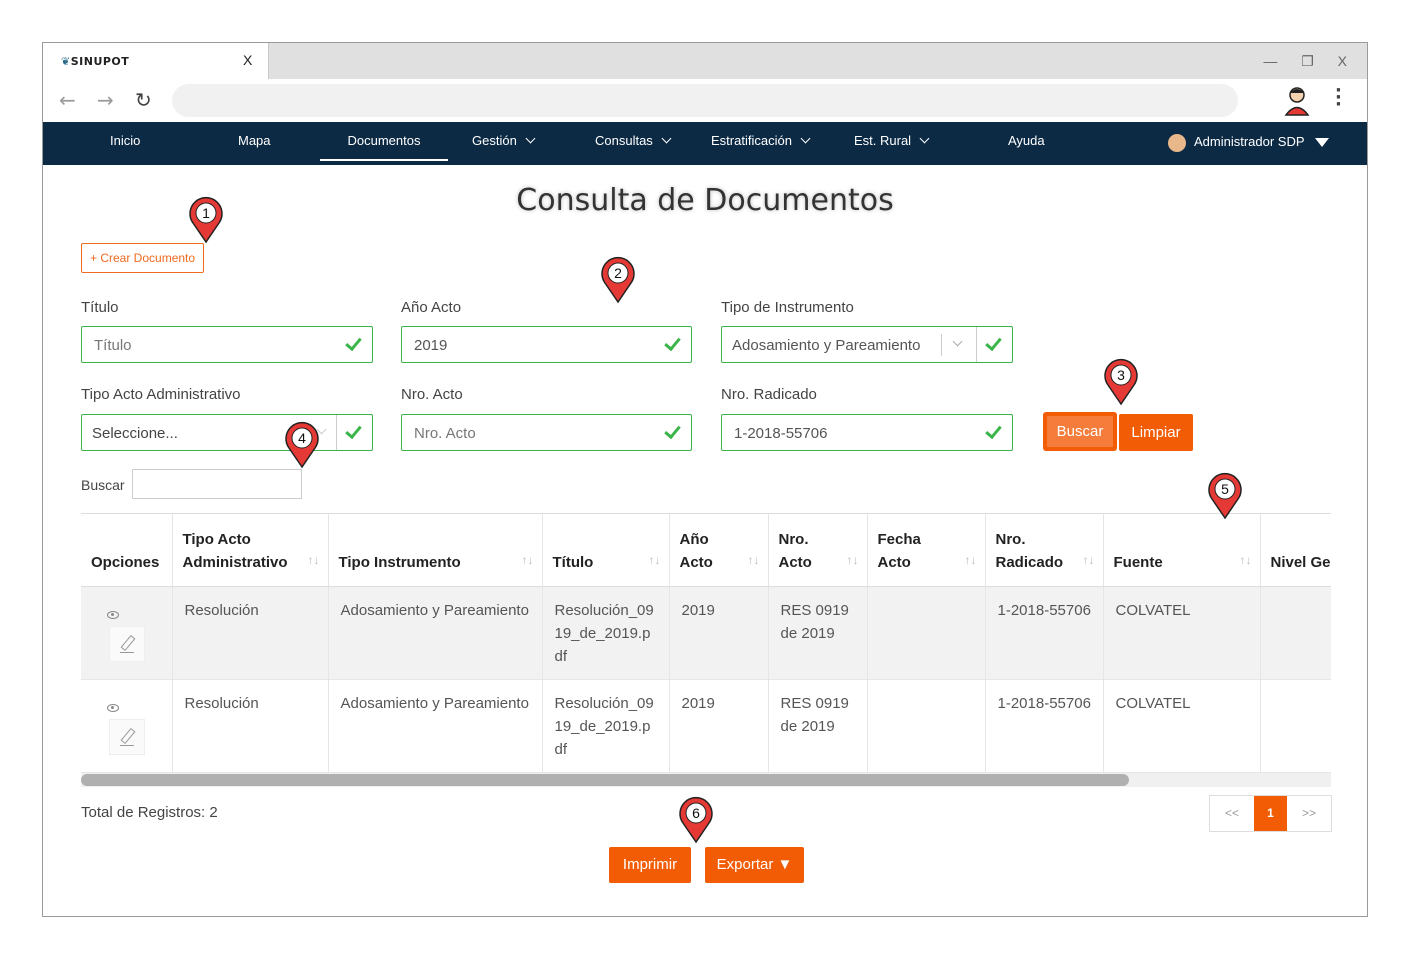 Image resolution: width=1410 pixels, height=959 pixels. I want to click on create-document-button: + Crear Documento, so click(143, 258).